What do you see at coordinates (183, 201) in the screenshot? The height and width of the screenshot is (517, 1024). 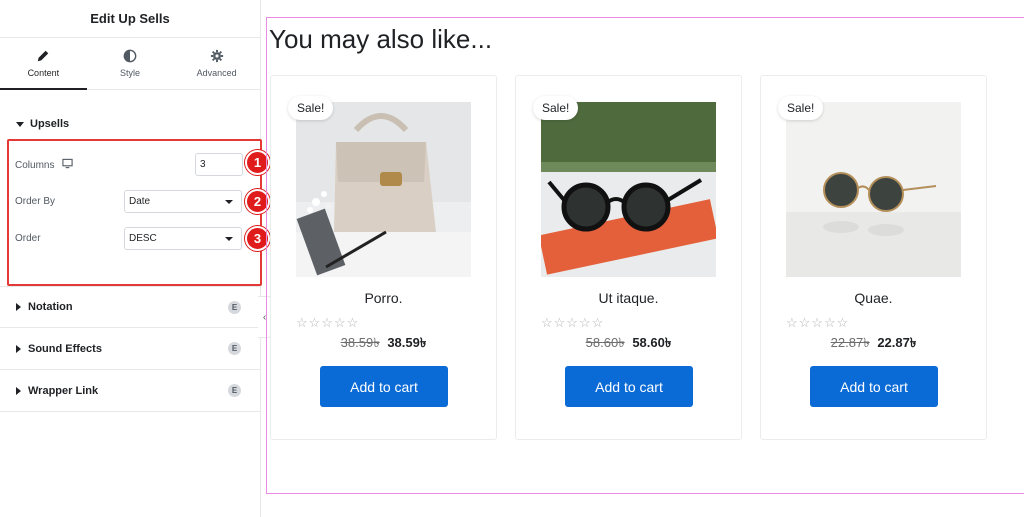 I see `order-by-select: Date` at bounding box center [183, 201].